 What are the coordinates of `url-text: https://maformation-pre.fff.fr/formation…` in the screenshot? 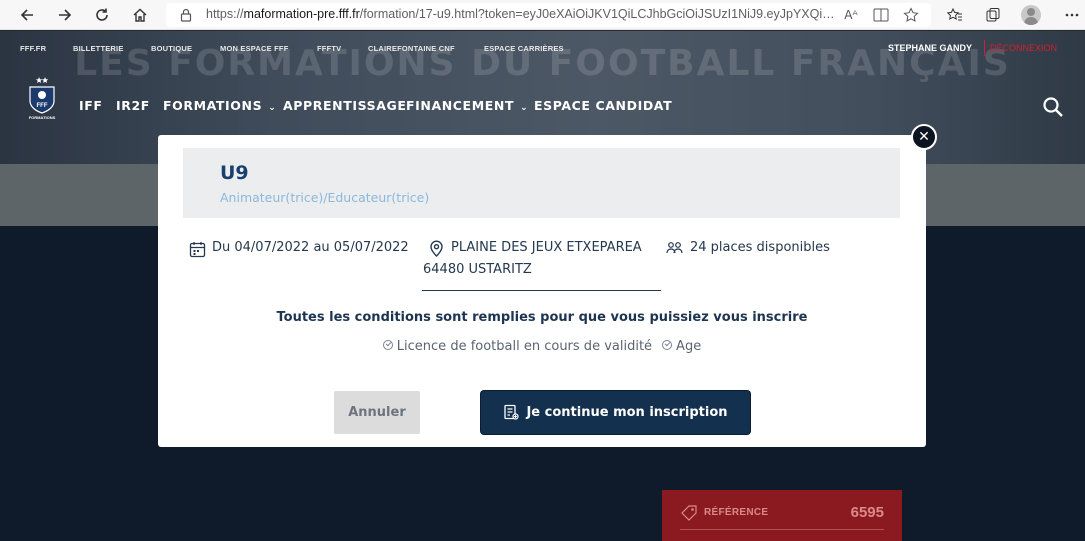 It's located at (521, 14).